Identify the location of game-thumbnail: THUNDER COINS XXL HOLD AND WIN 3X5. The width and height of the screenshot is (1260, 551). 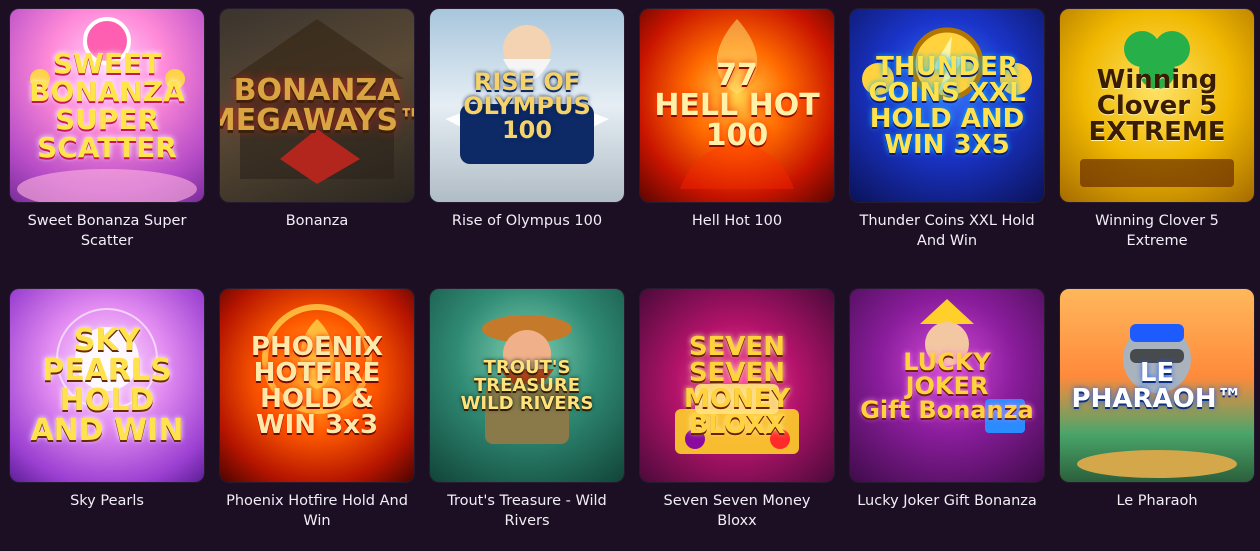
(947, 105).